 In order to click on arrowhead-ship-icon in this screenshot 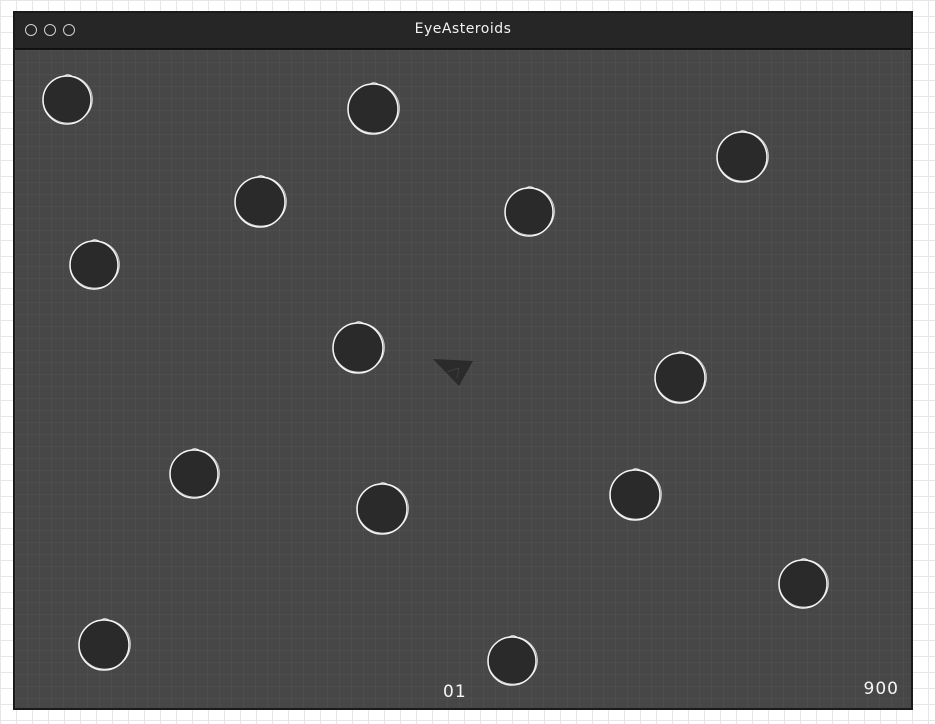, I will do `click(453, 372)`.